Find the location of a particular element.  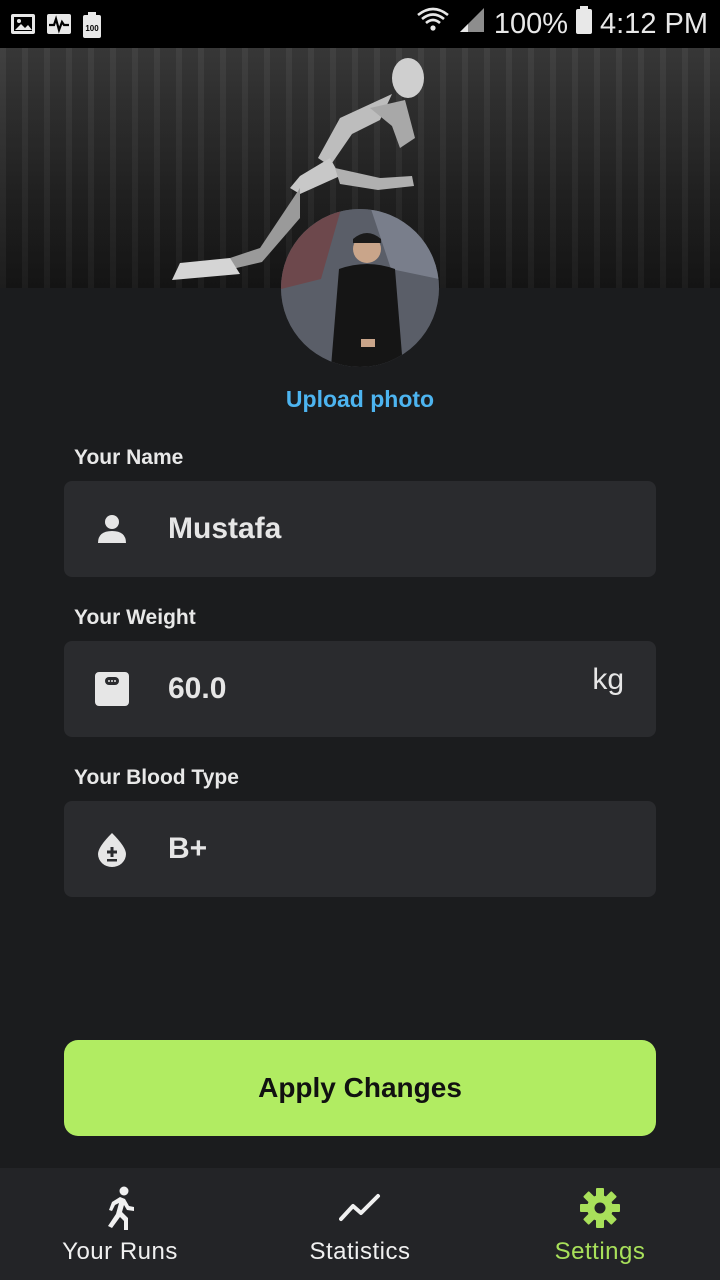

scale-icon is located at coordinates (112, 689).